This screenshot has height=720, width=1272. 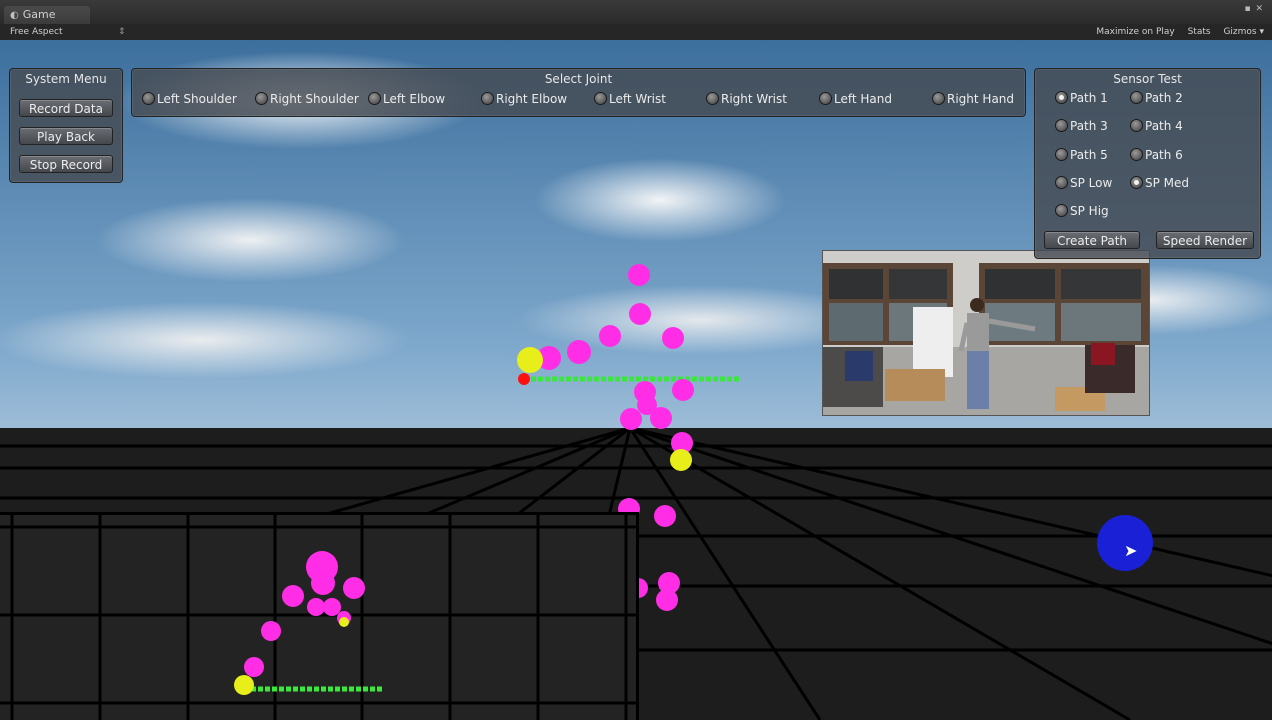 I want to click on joint-right-foot, so click(x=667, y=600).